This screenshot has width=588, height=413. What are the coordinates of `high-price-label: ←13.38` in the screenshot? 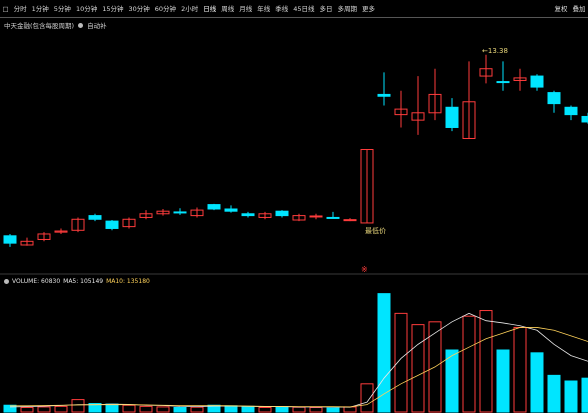 It's located at (495, 51).